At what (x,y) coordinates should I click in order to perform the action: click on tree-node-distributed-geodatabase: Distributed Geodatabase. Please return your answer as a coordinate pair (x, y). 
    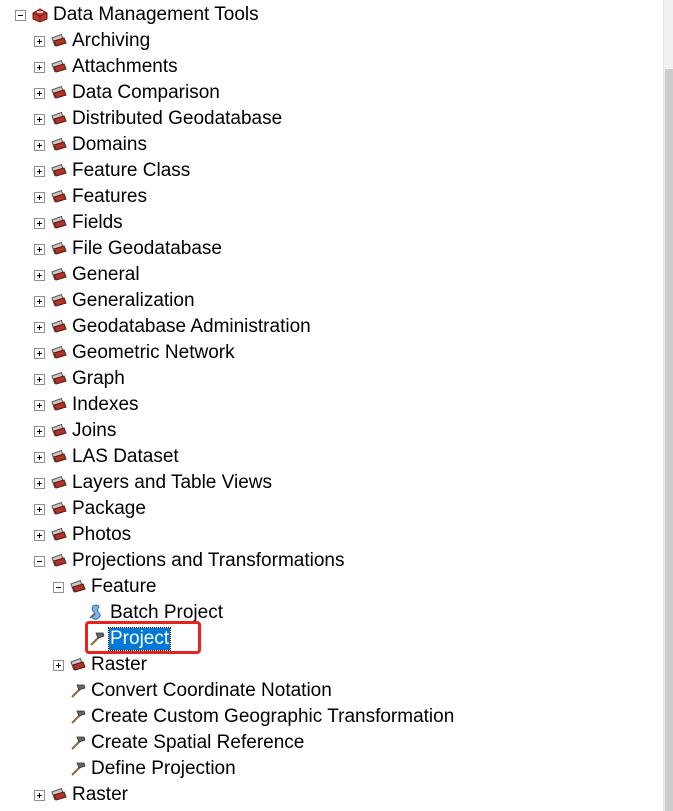
    Looking at the image, I should click on (200, 119).